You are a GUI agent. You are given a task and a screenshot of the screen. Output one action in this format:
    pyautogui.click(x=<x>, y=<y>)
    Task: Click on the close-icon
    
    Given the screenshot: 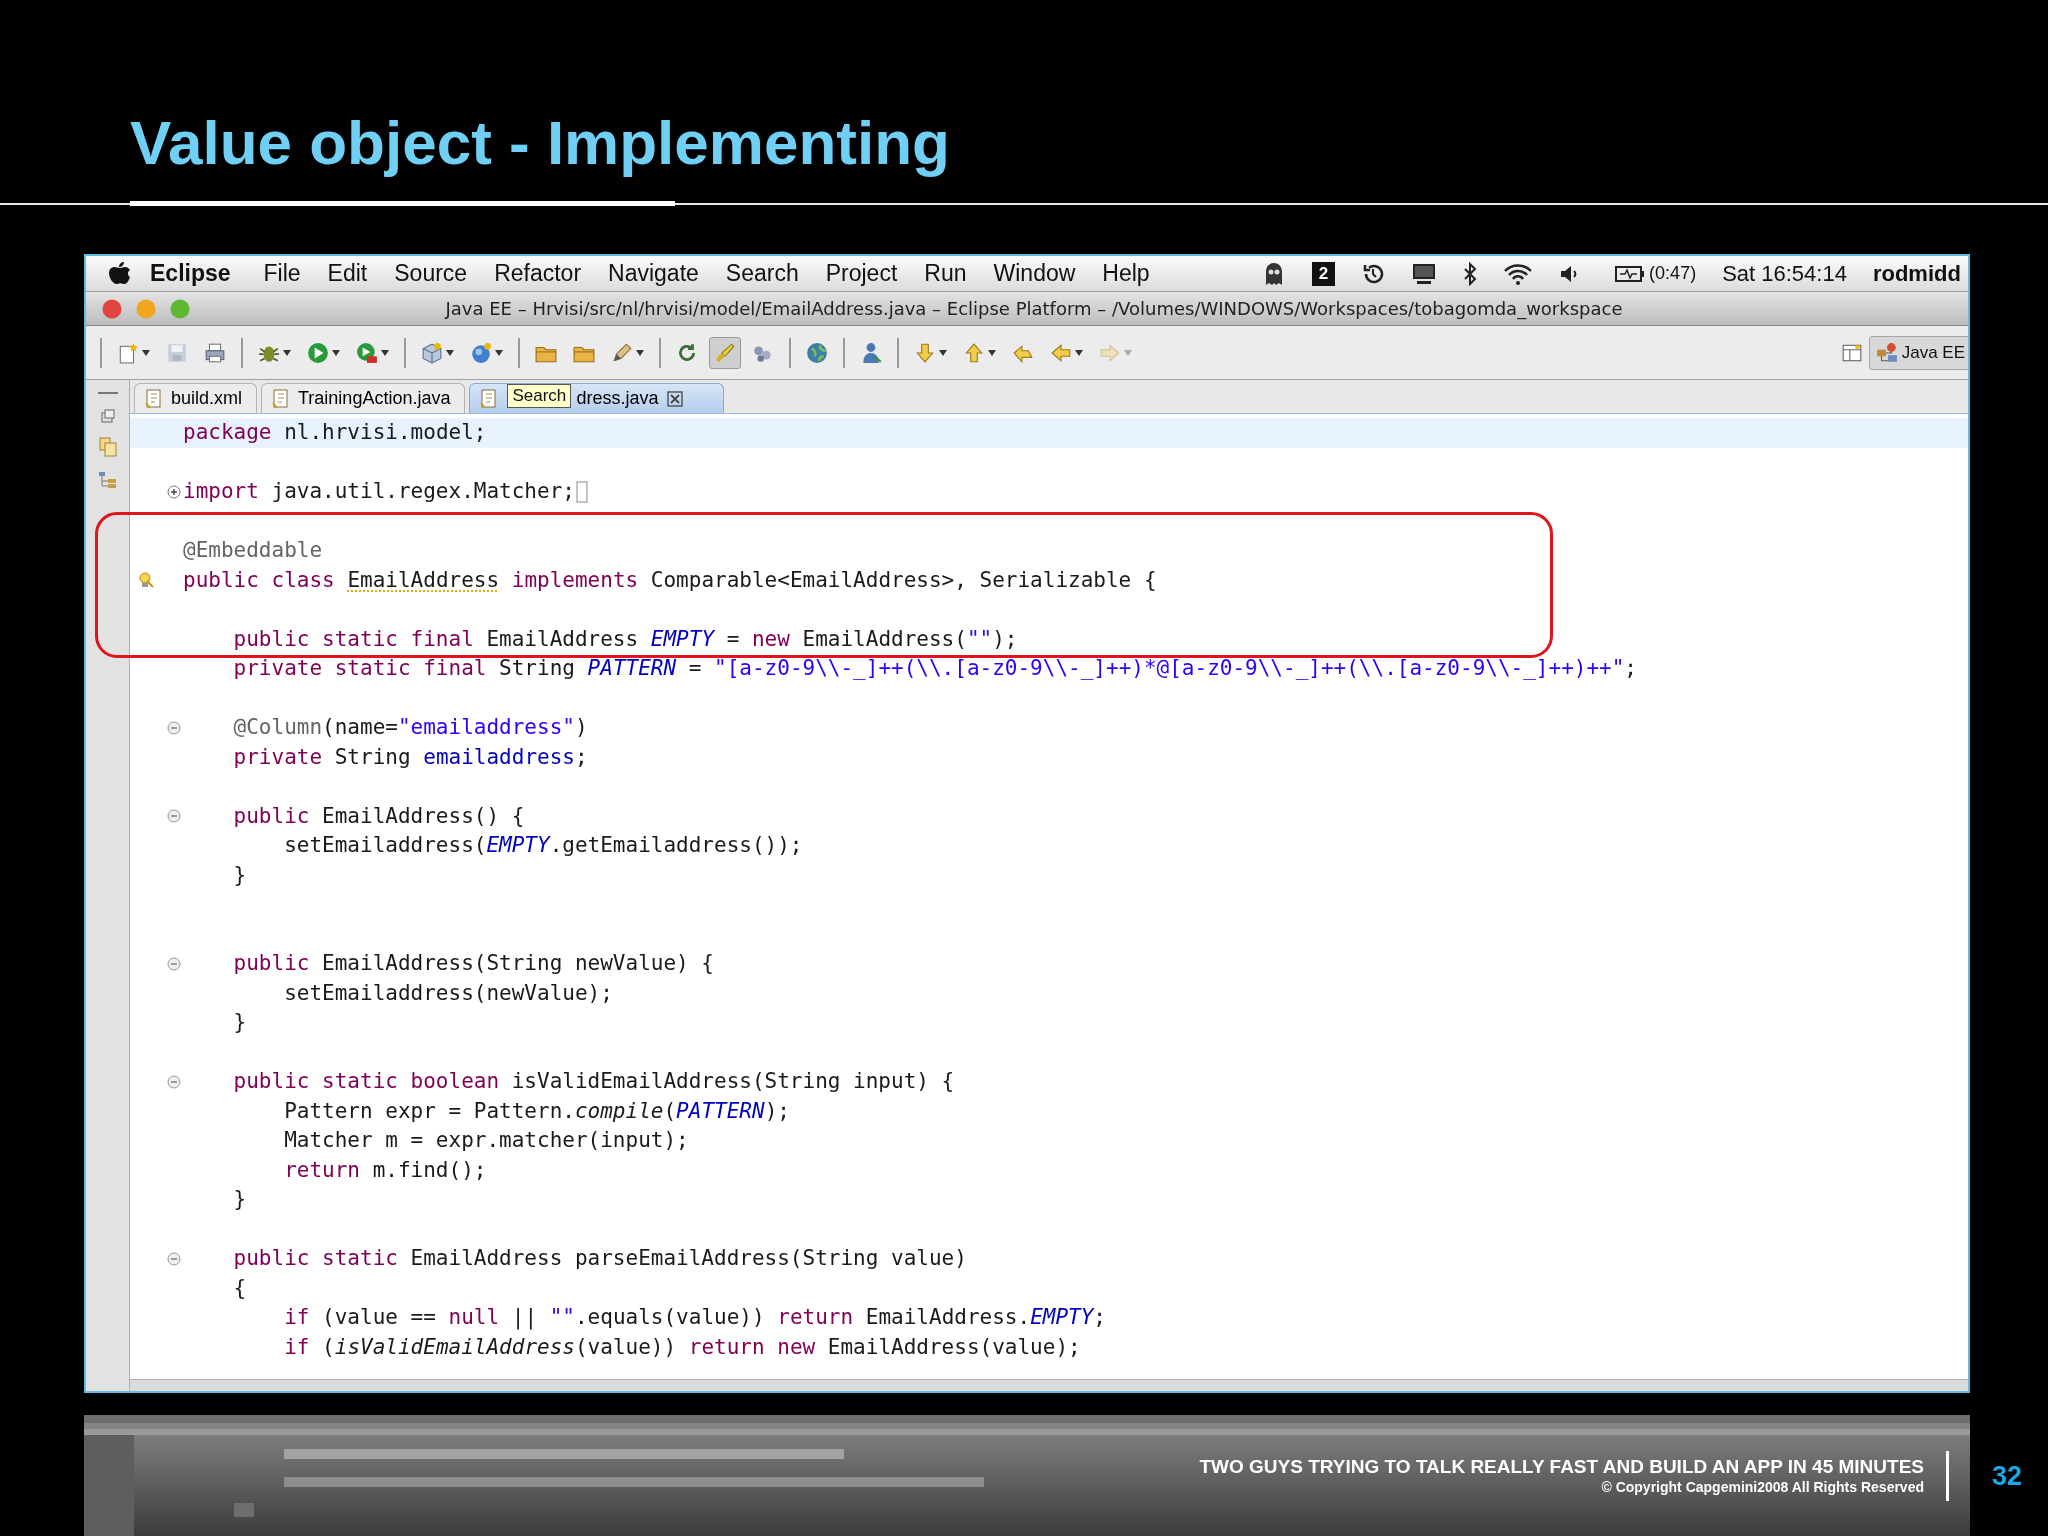 What is the action you would take?
    pyautogui.click(x=674, y=398)
    